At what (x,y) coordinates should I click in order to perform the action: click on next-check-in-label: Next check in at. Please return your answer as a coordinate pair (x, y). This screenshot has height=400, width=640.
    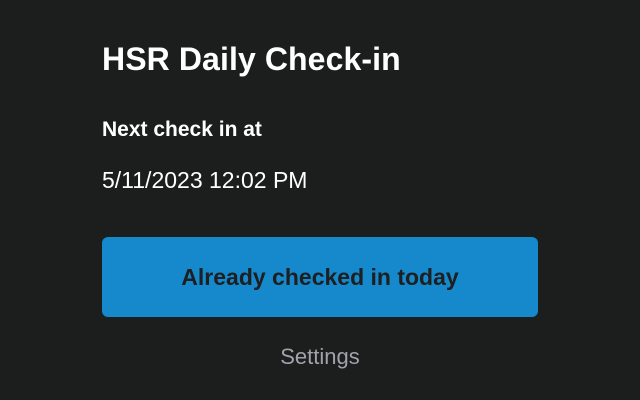
    Looking at the image, I should click on (182, 129).